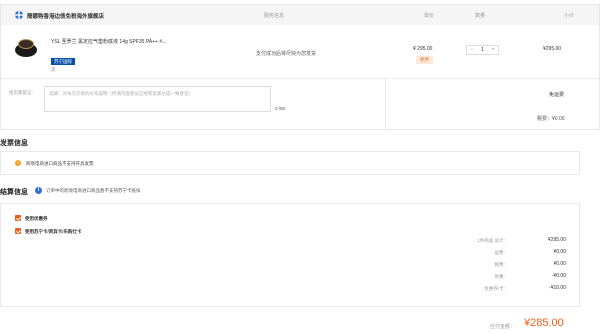 The width and height of the screenshot is (600, 334). I want to click on quantity-stepper: − 1 +, so click(482, 50).